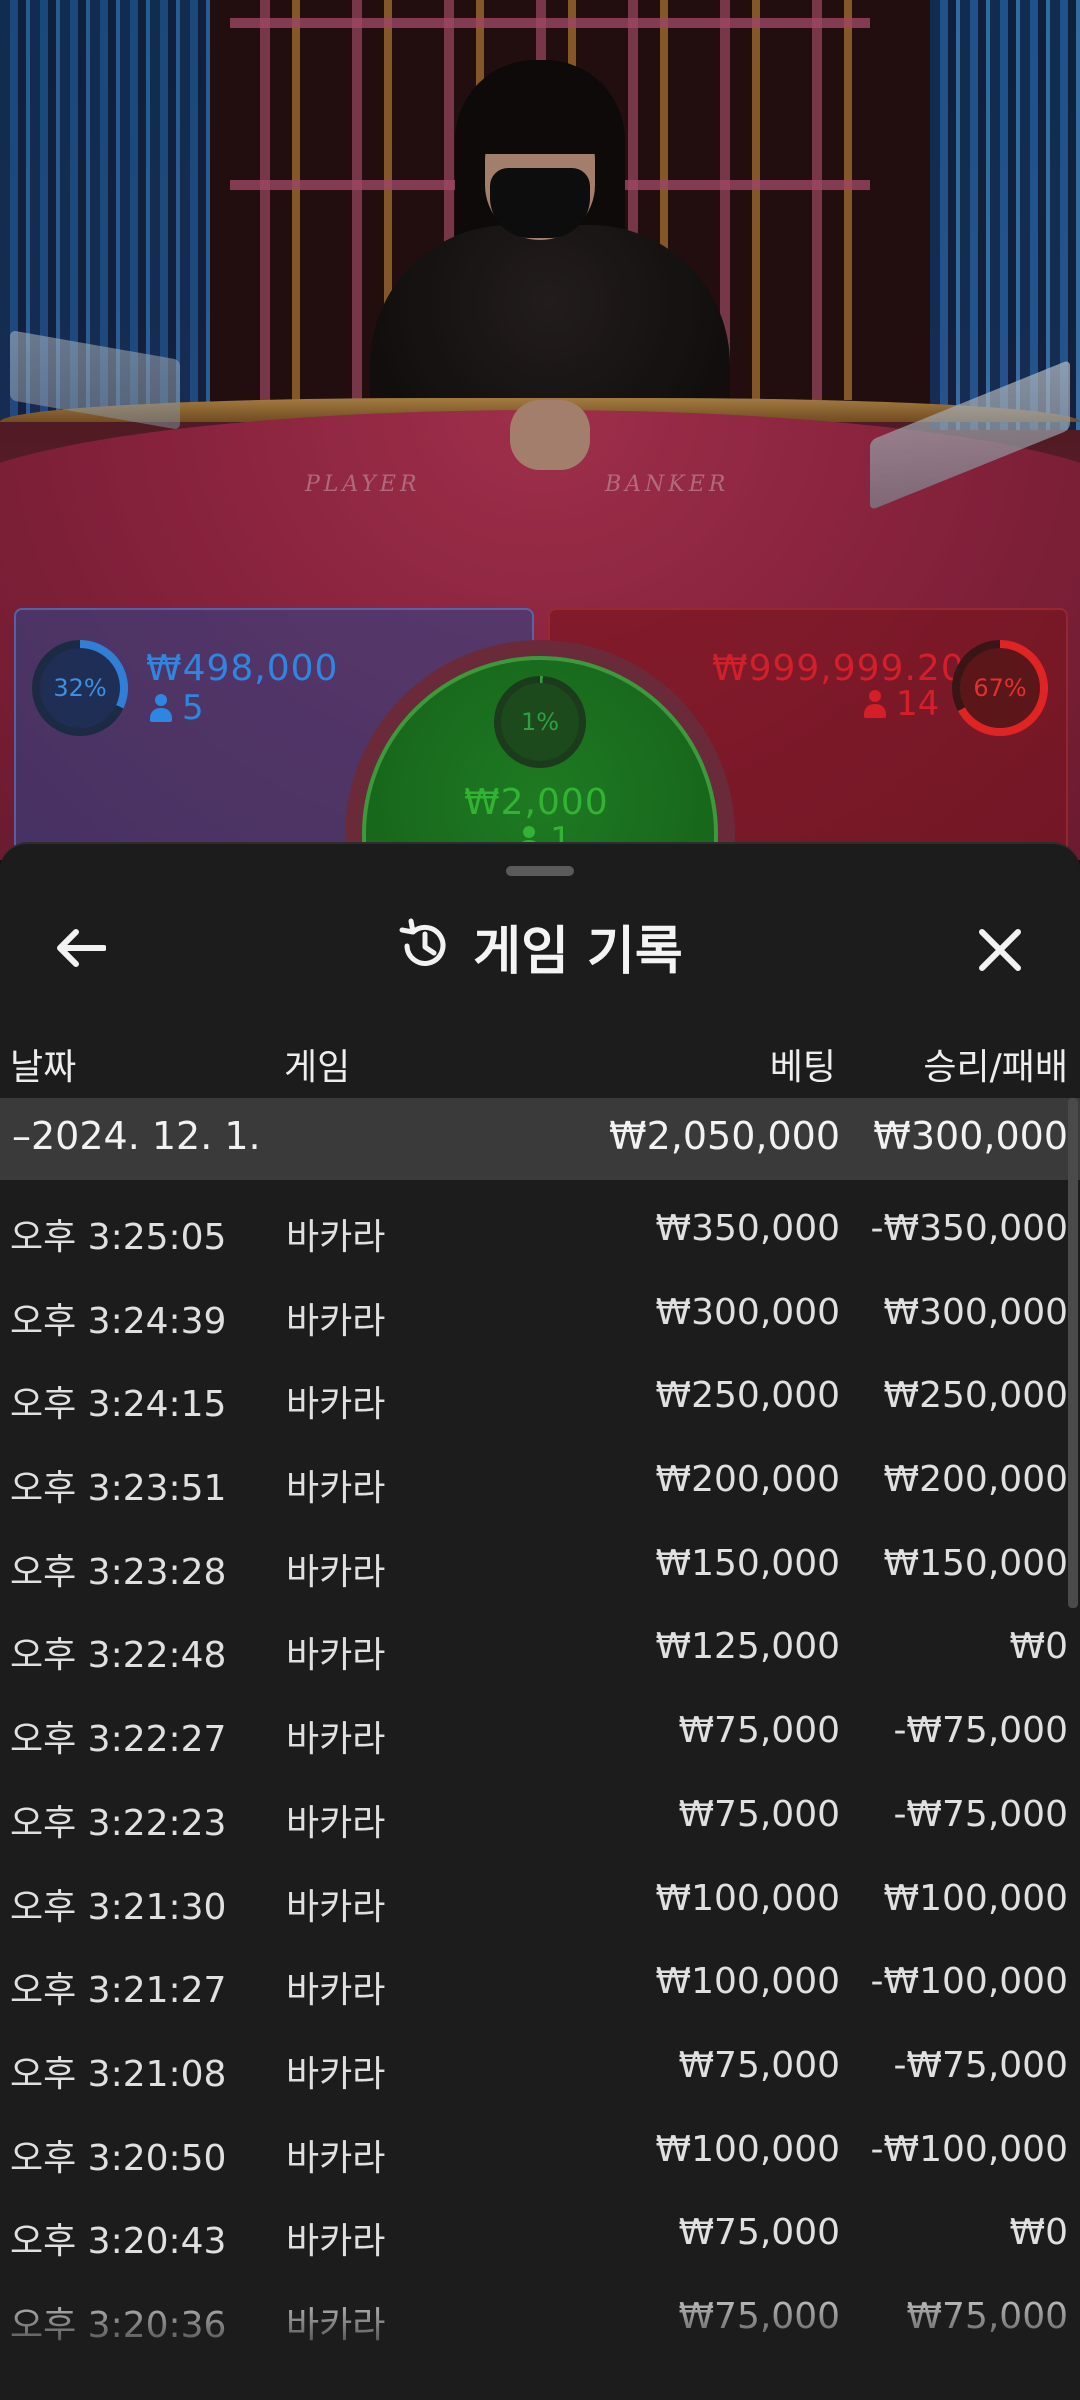 The image size is (1080, 2400). I want to click on history-row: 오후 3:24:39 바카라 ₩300,000 ₩300,000, so click(540, 1306).